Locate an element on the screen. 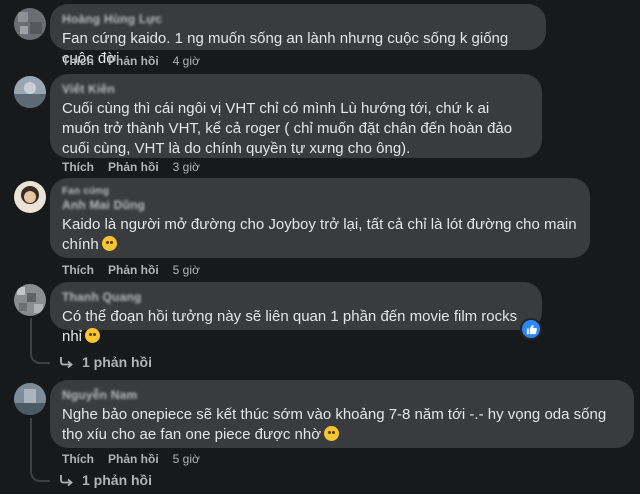 This screenshot has width=640, height=494. rofl-emoji is located at coordinates (109, 243).